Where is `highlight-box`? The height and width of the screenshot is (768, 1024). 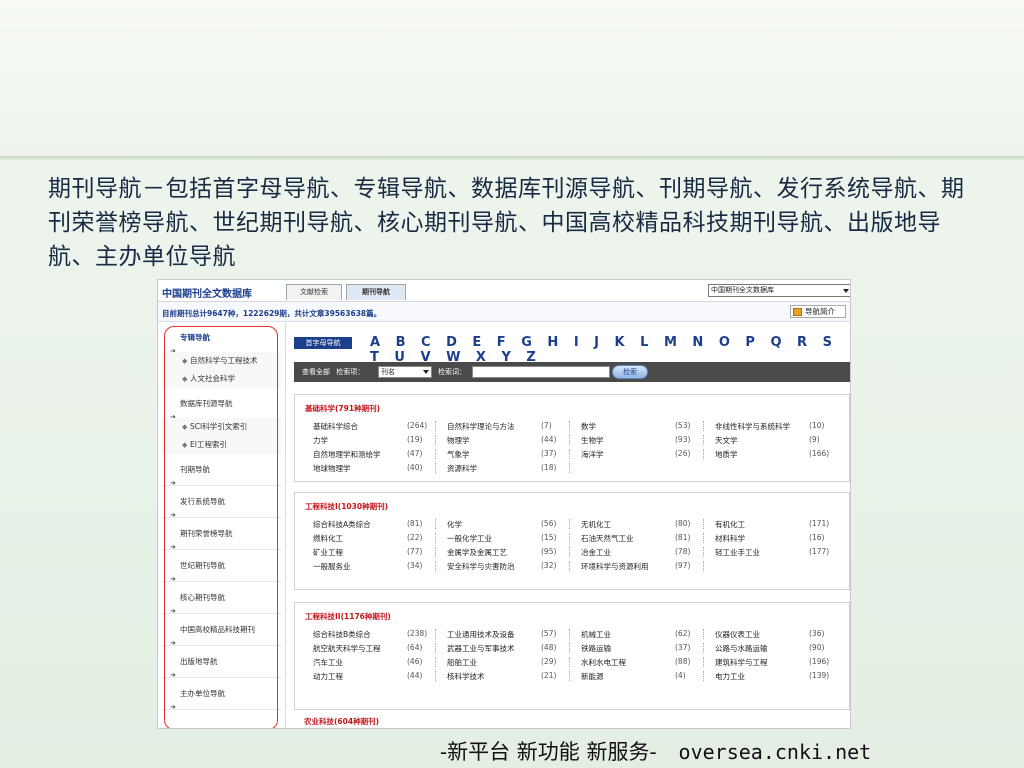
highlight-box is located at coordinates (221, 527).